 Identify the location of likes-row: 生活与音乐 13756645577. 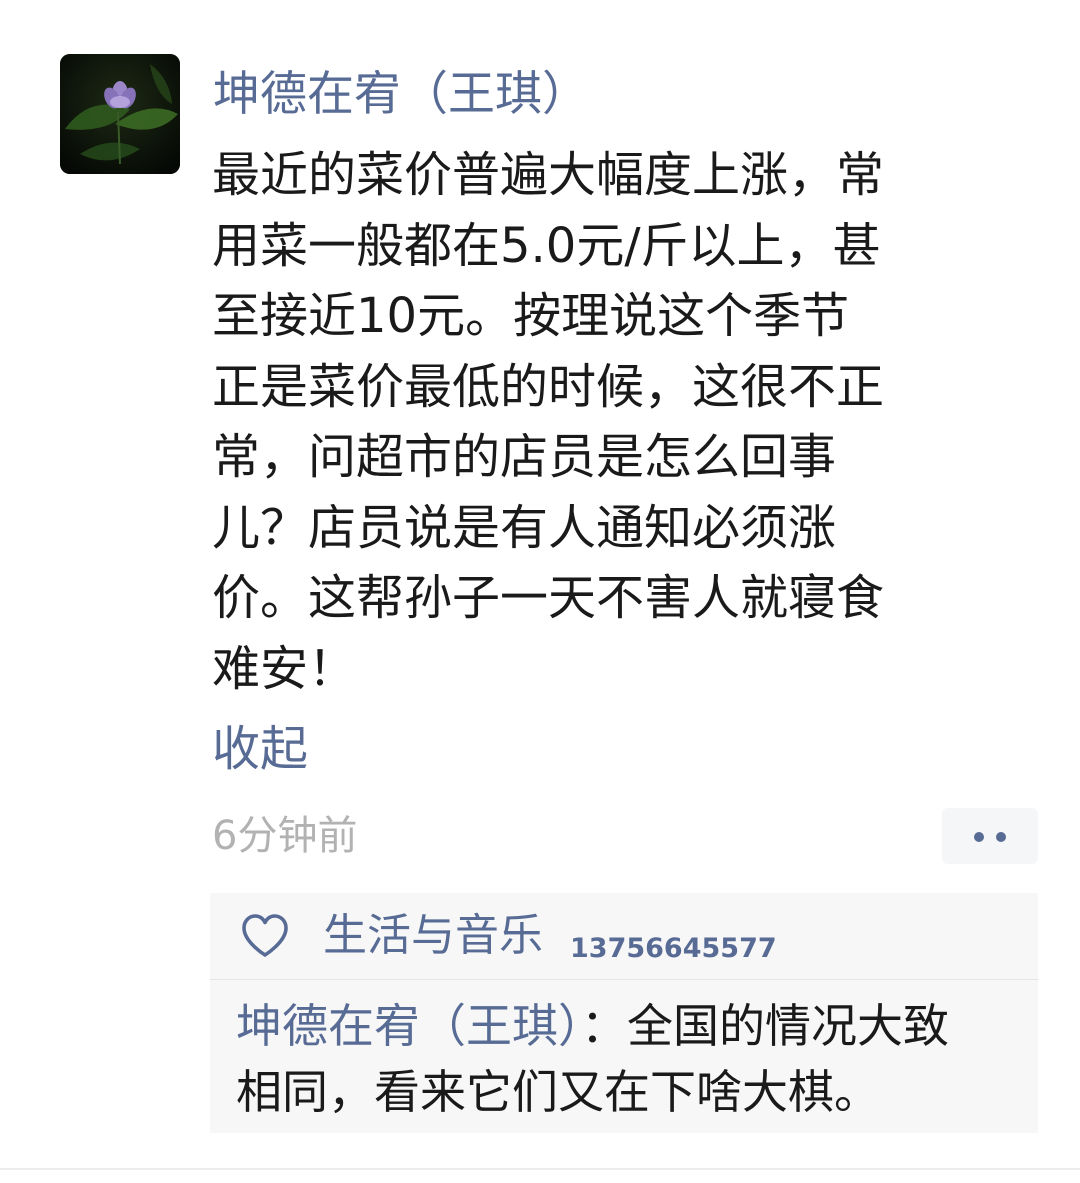
(624, 936).